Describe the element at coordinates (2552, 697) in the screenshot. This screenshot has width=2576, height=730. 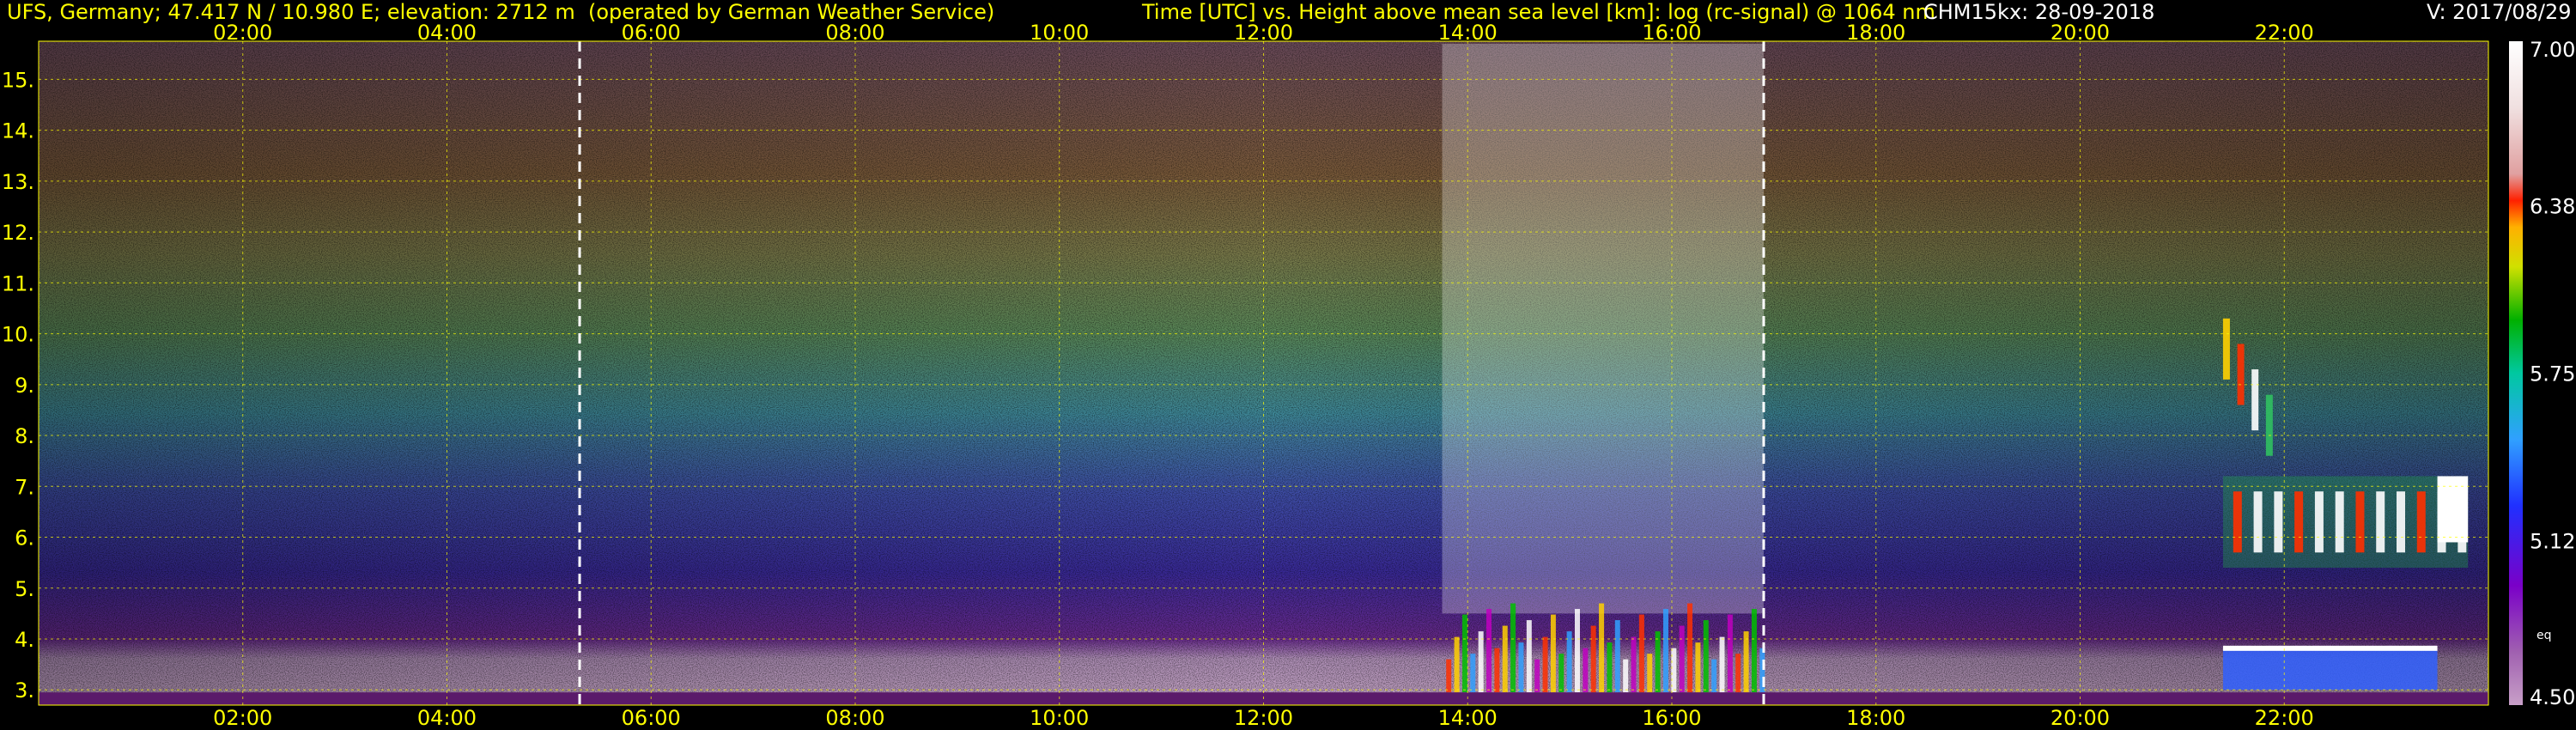
I see `colorbar-tick-label: 4.50` at that location.